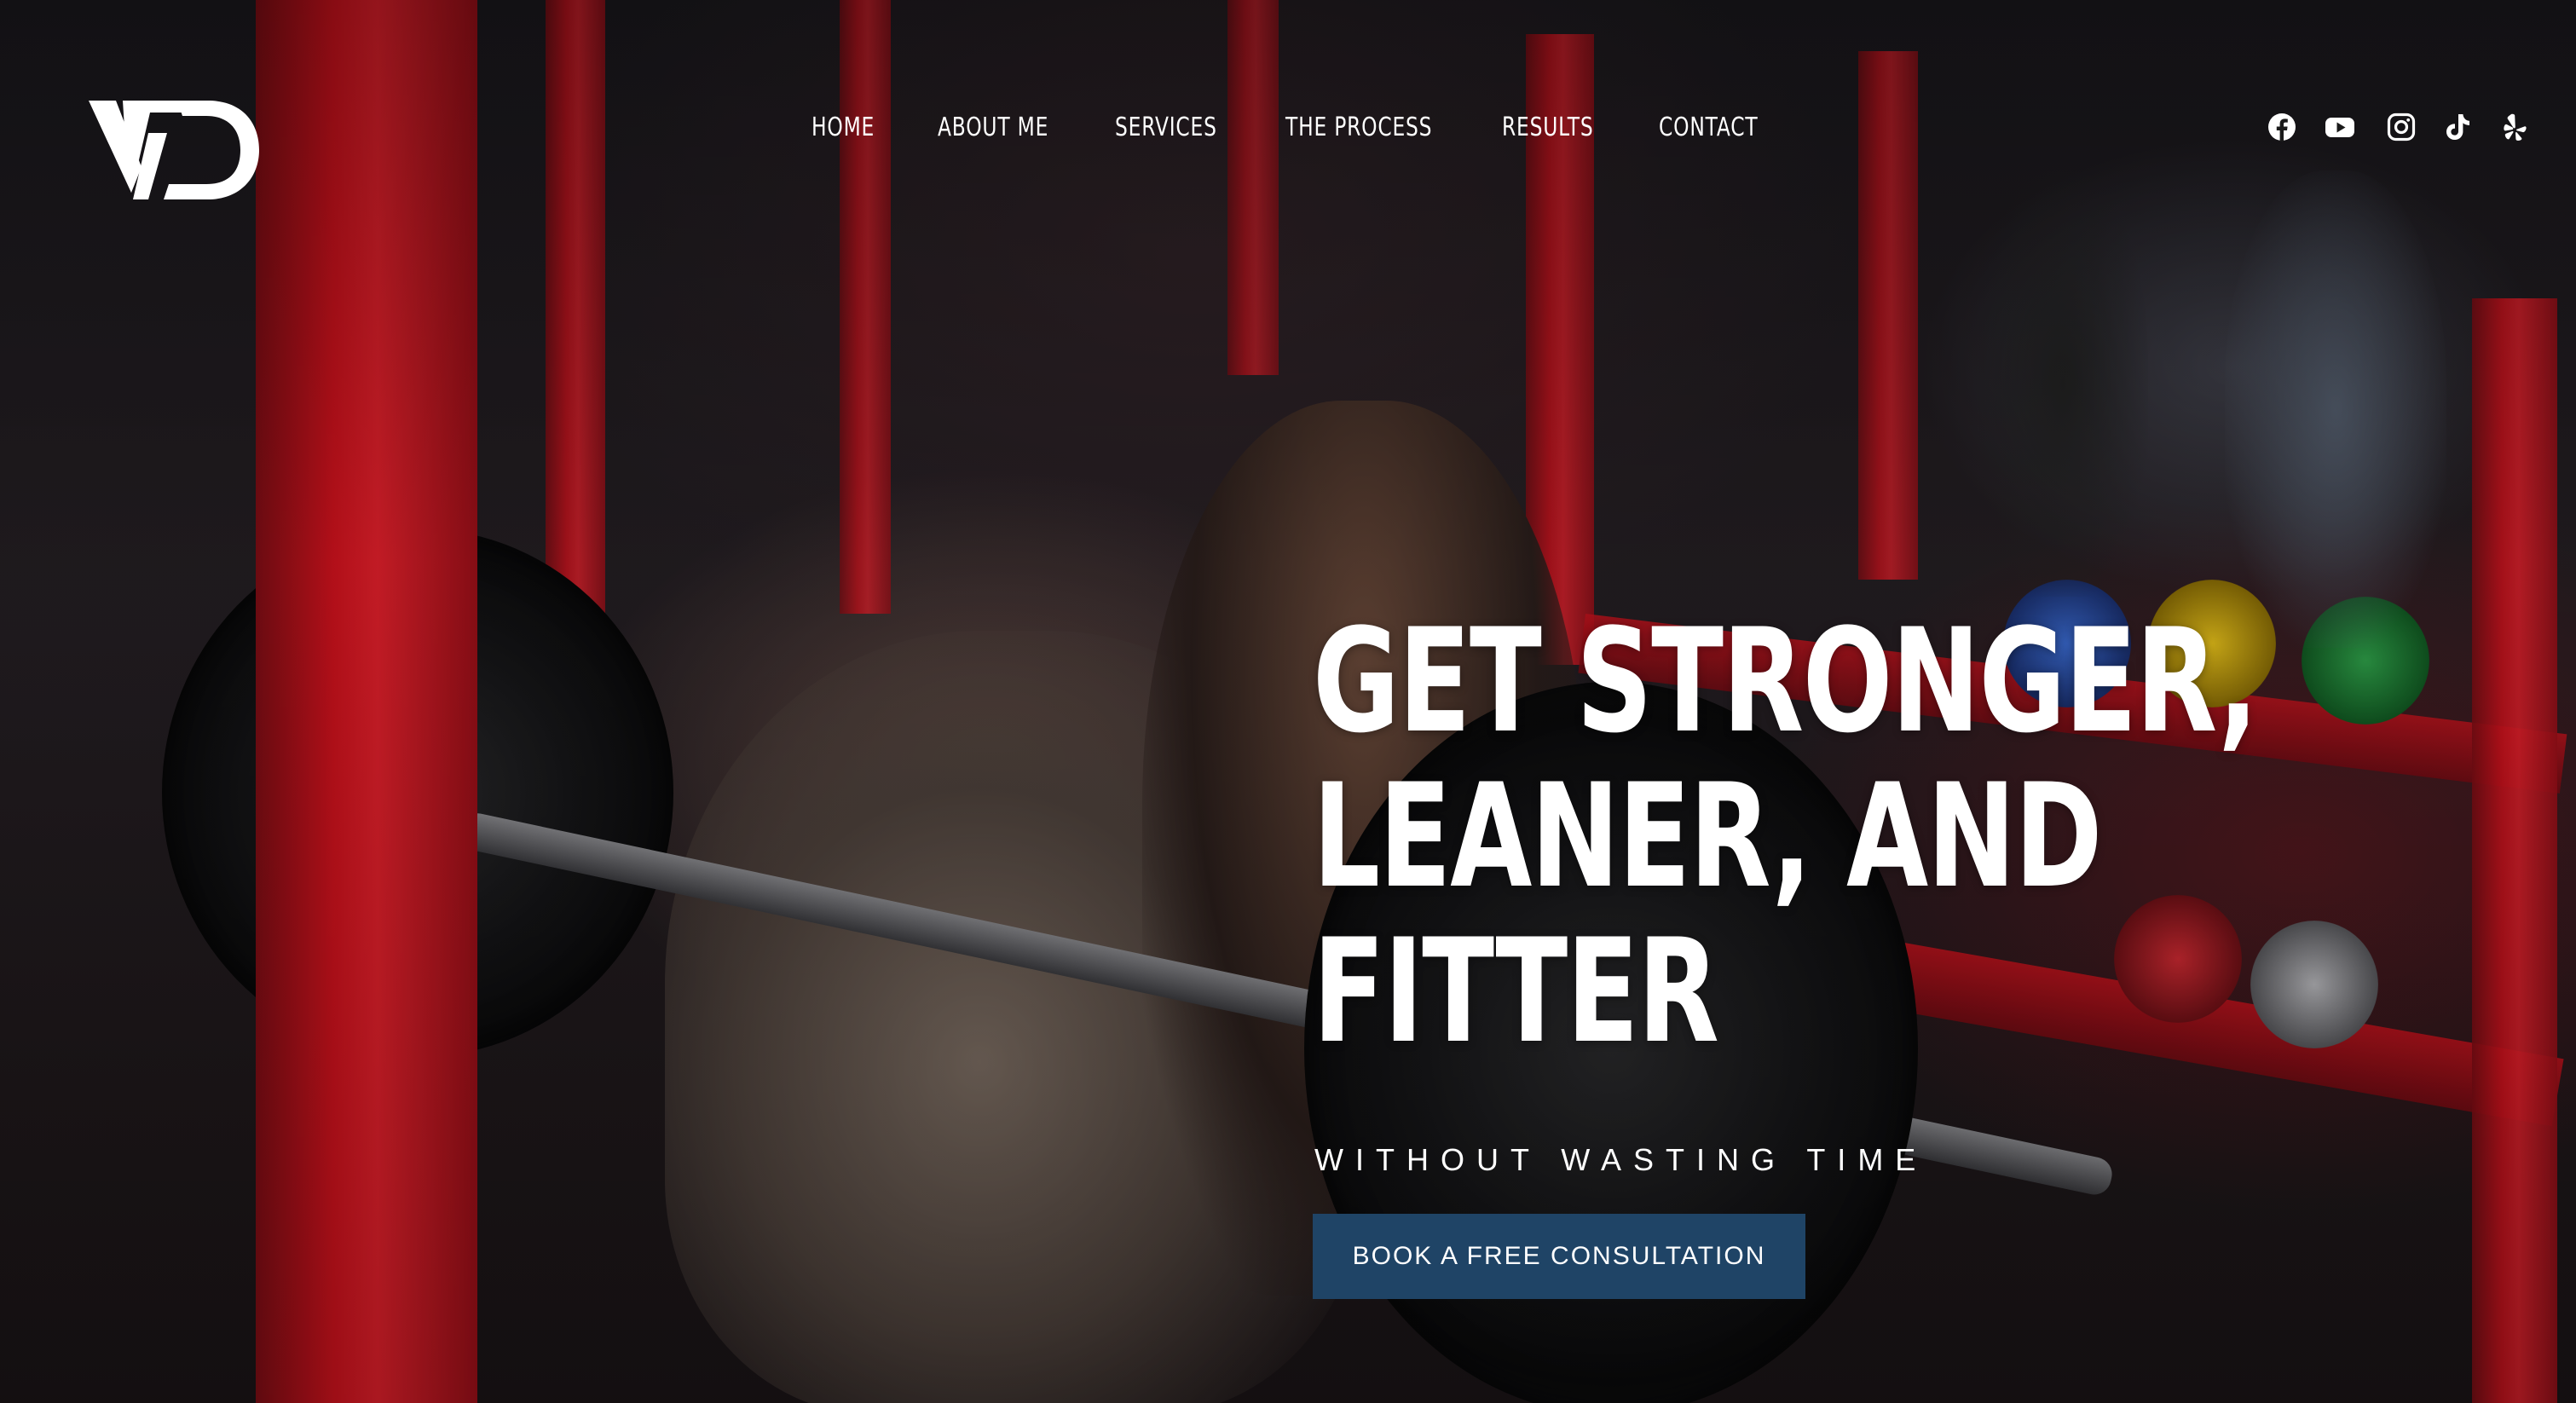  I want to click on headline-line: FITTER, so click(1516, 991).